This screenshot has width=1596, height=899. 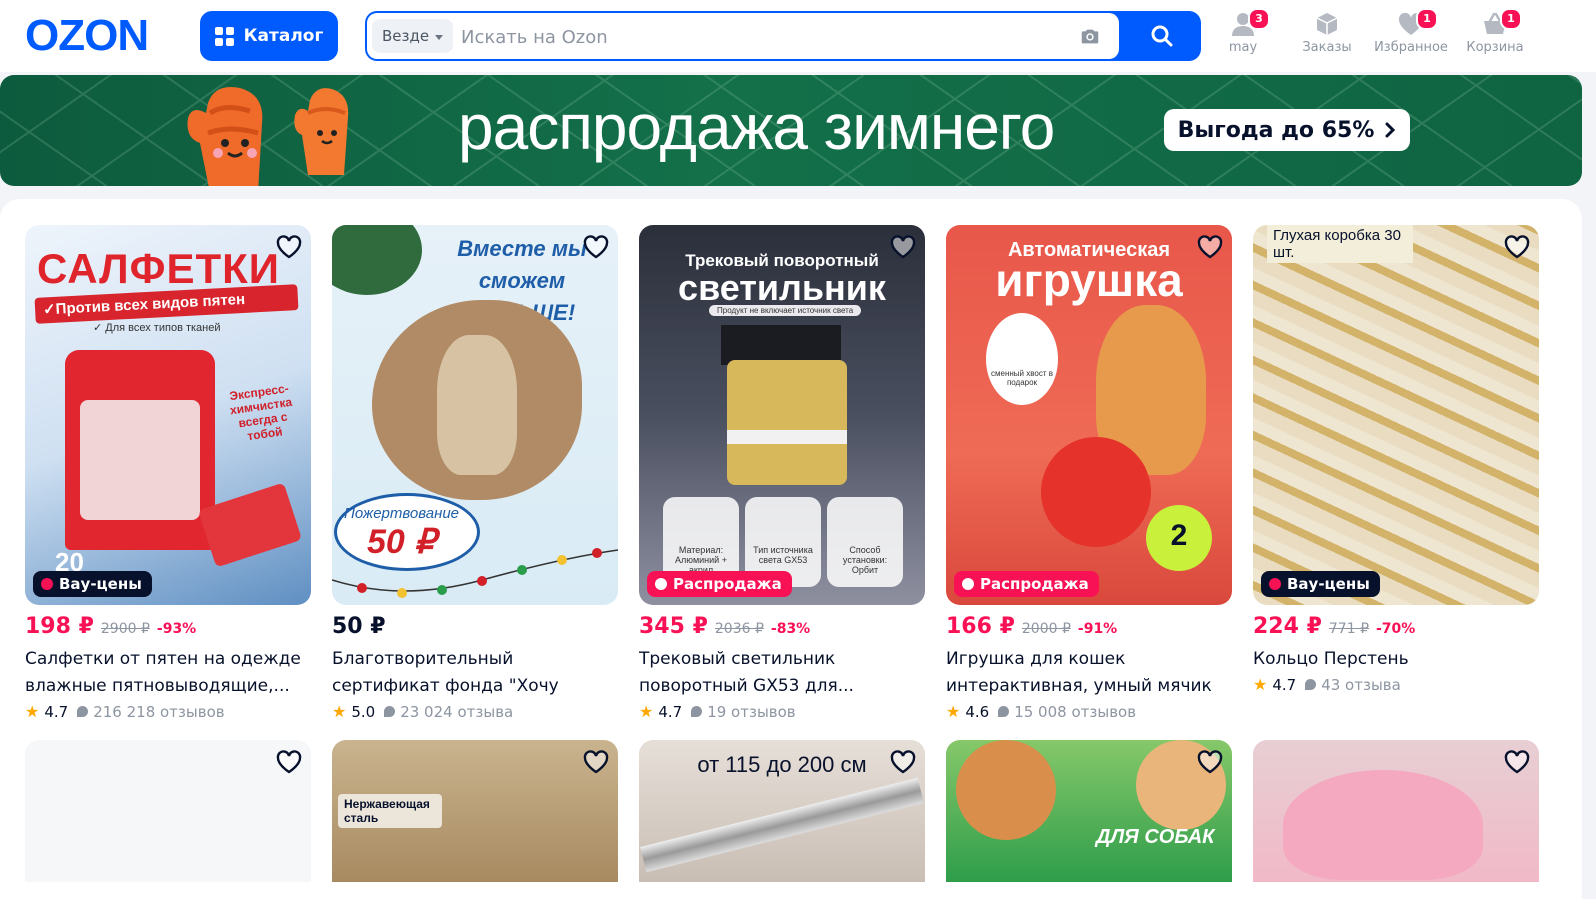 I want to click on nav-cart: 1 Корзина, so click(x=1495, y=31).